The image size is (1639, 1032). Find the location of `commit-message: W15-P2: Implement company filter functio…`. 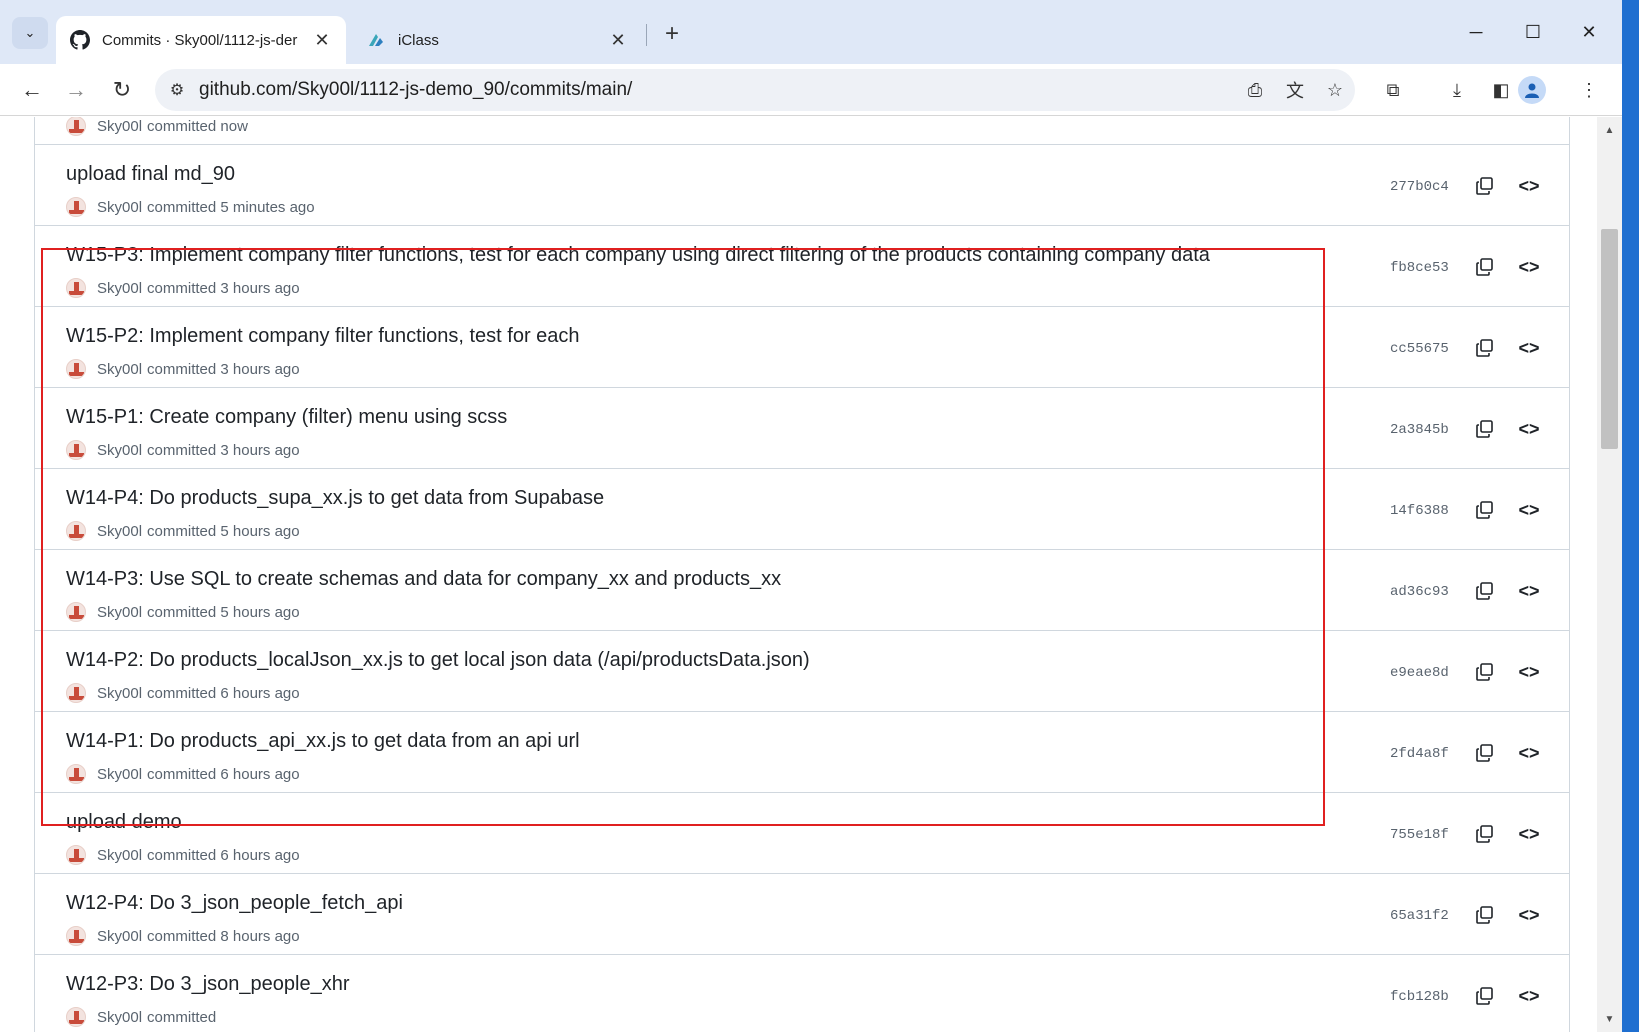

commit-message: W15-P2: Implement company filter functio… is located at coordinates (323, 336).